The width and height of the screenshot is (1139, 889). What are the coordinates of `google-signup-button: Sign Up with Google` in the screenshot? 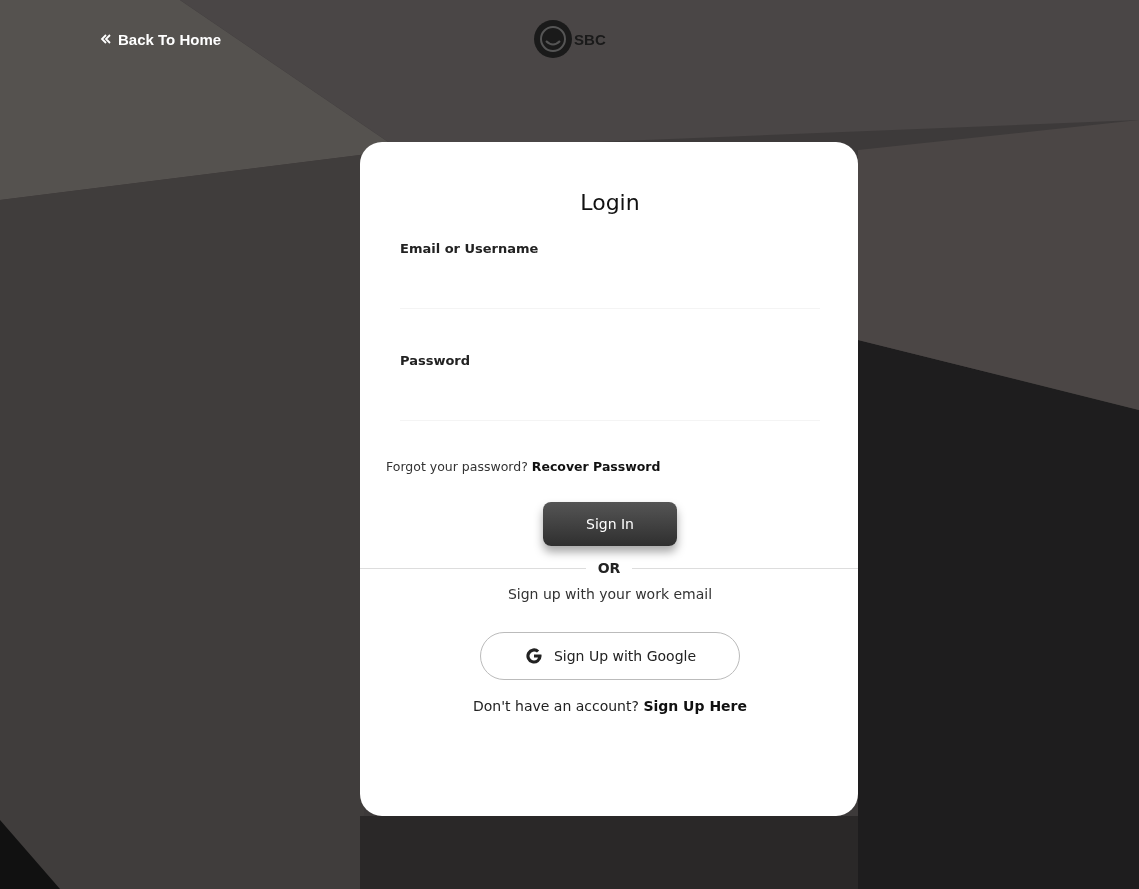 It's located at (610, 656).